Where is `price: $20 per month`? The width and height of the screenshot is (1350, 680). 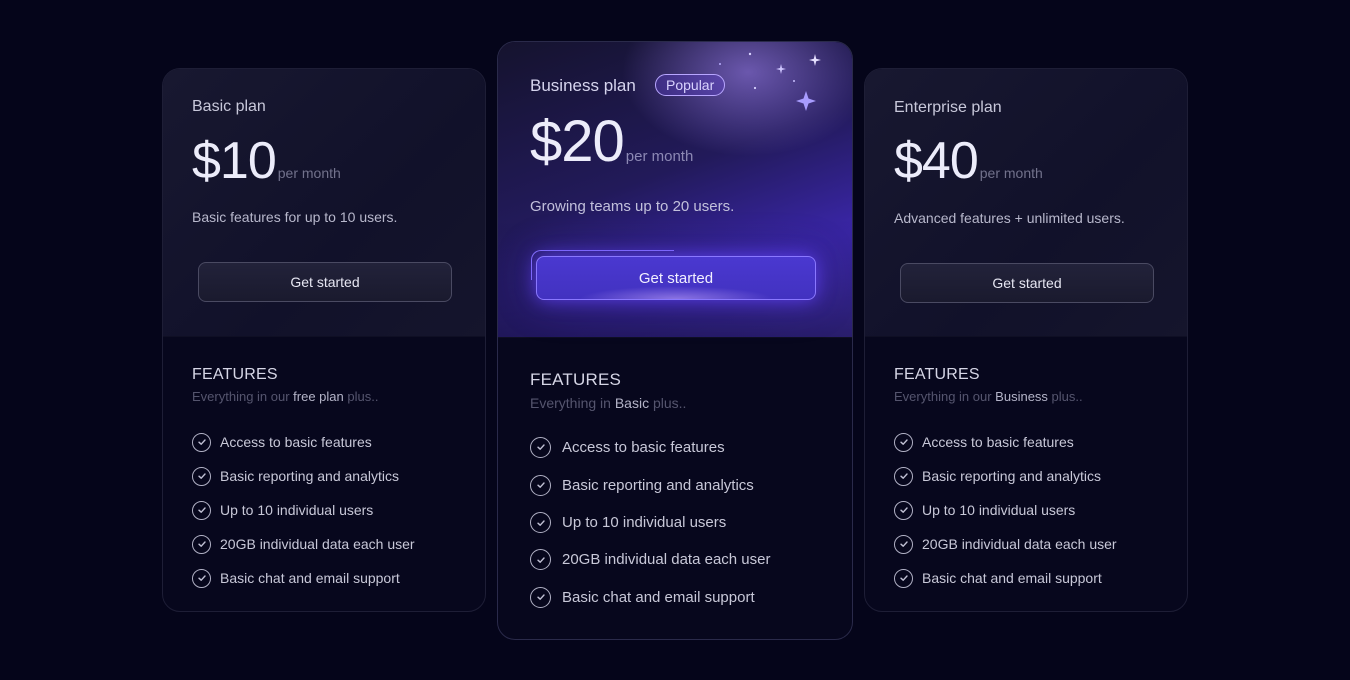 price: $20 per month is located at coordinates (611, 141).